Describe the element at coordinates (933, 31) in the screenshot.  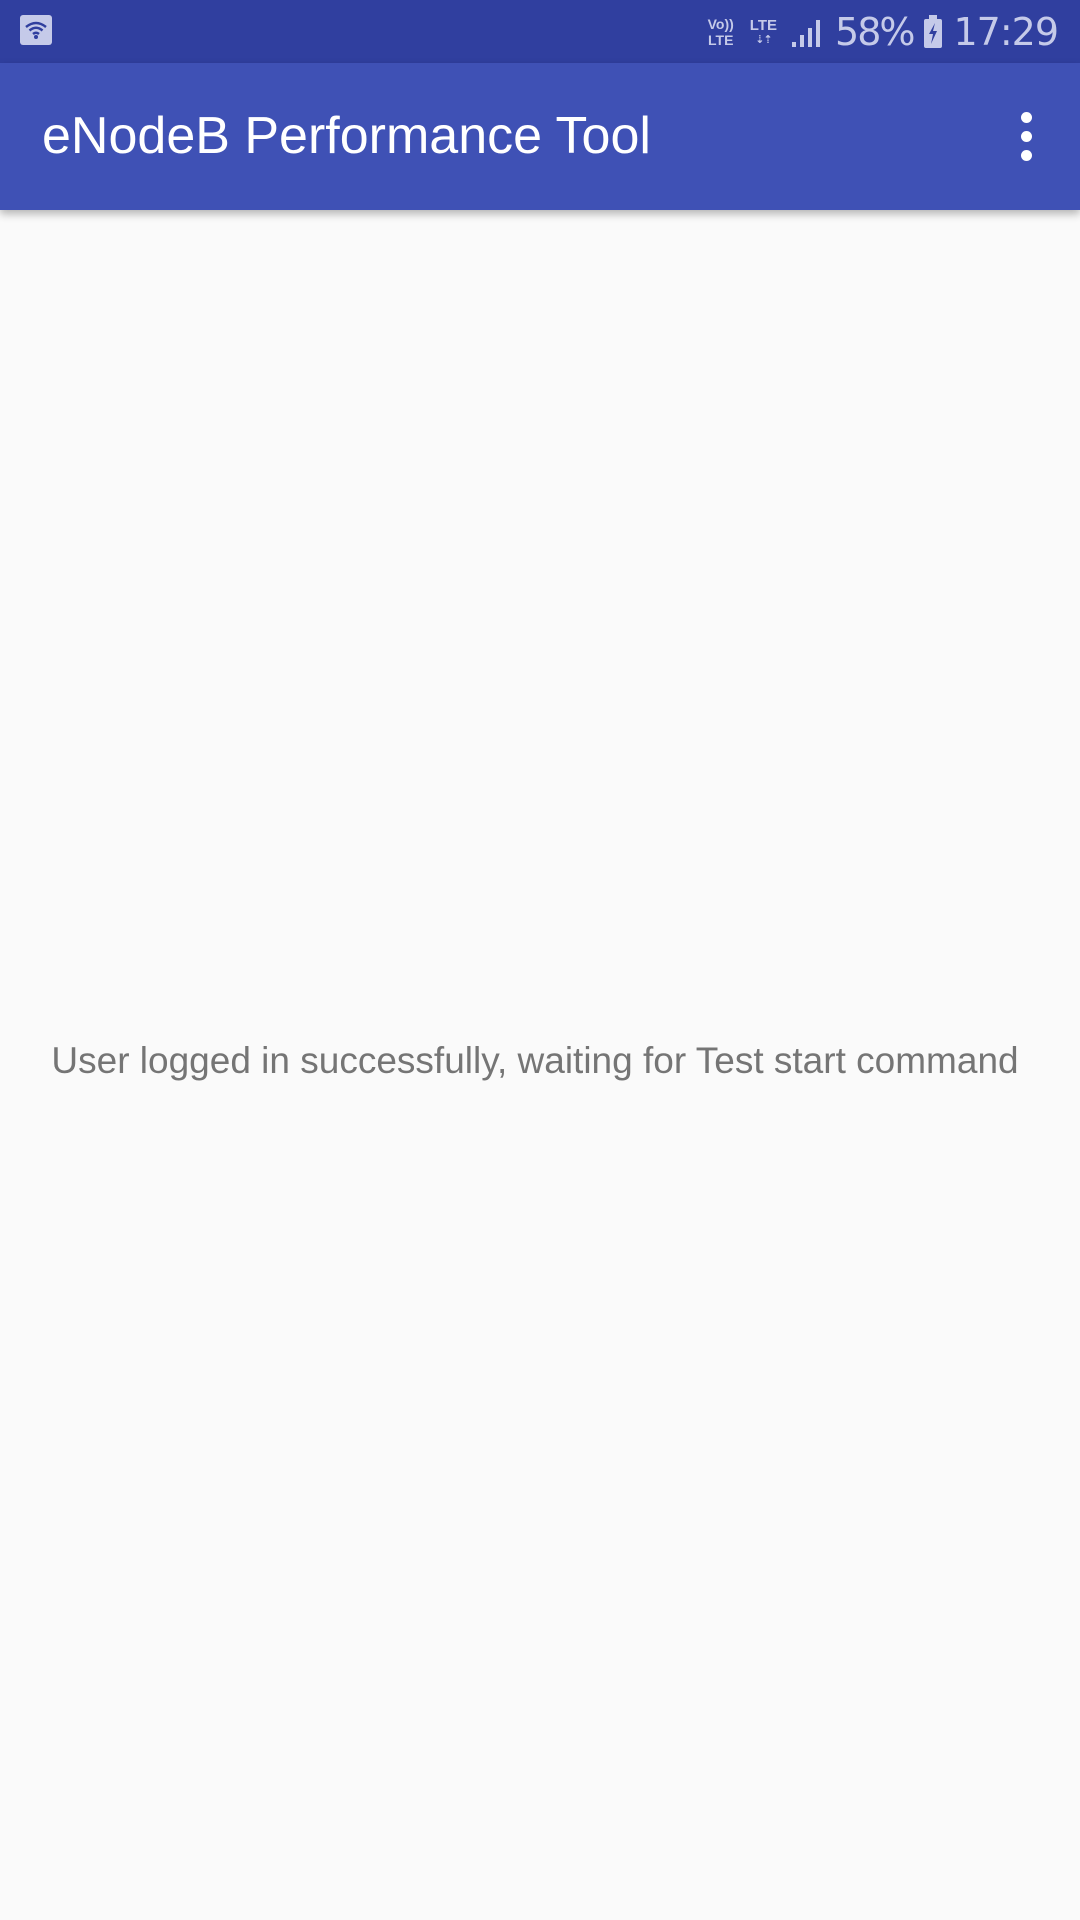
I see `battery-charging-icon` at that location.